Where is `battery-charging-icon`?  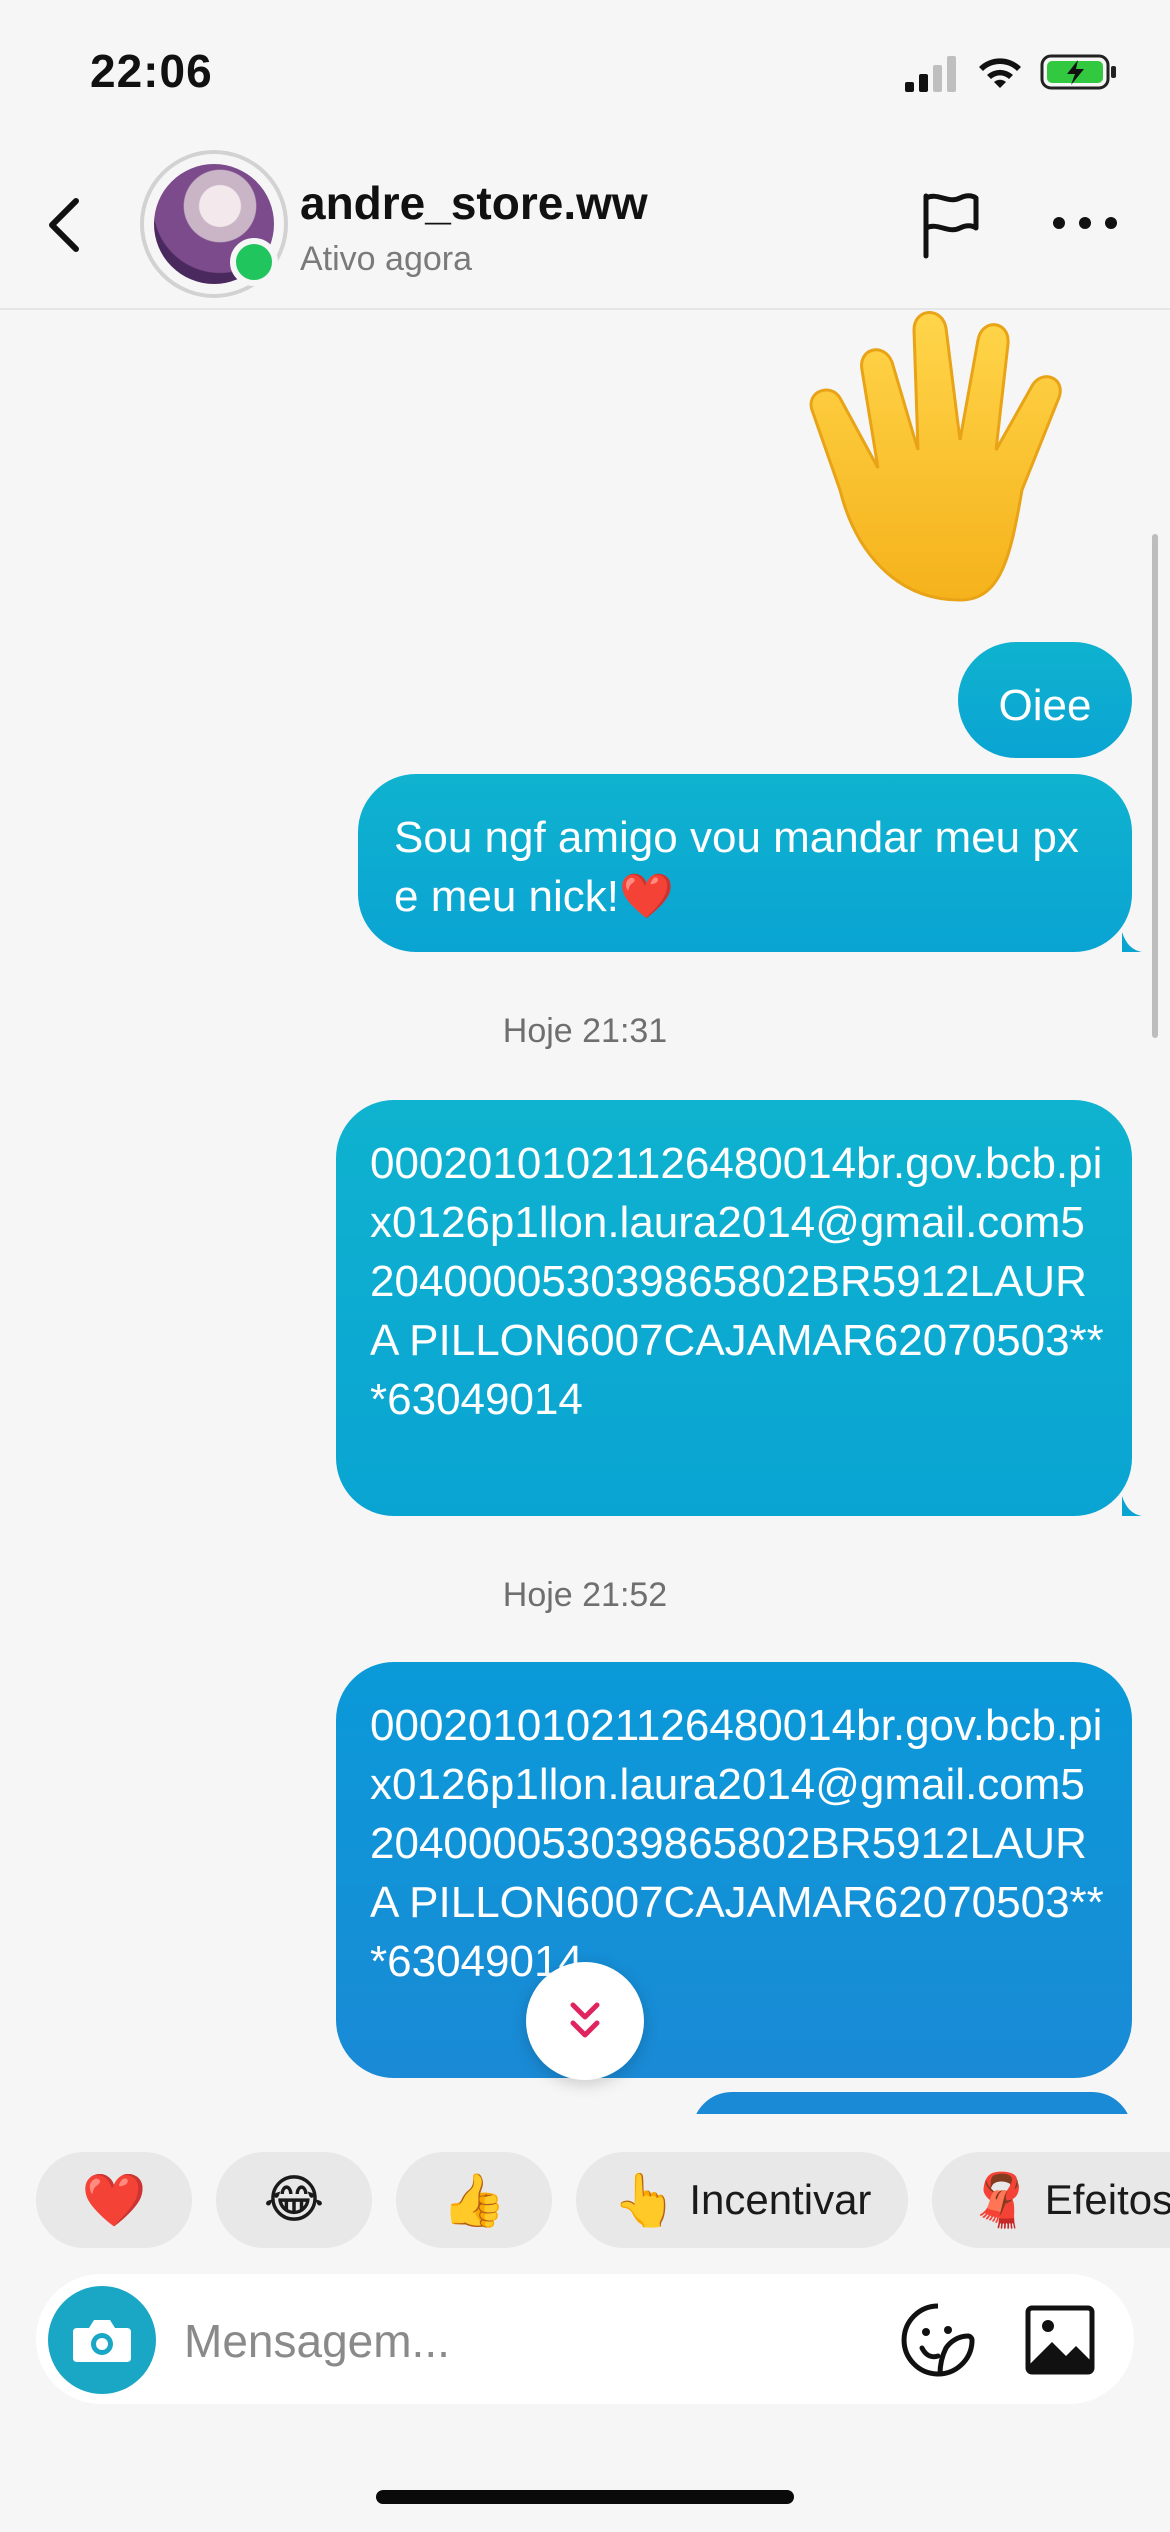
battery-charging-icon is located at coordinates (1078, 72).